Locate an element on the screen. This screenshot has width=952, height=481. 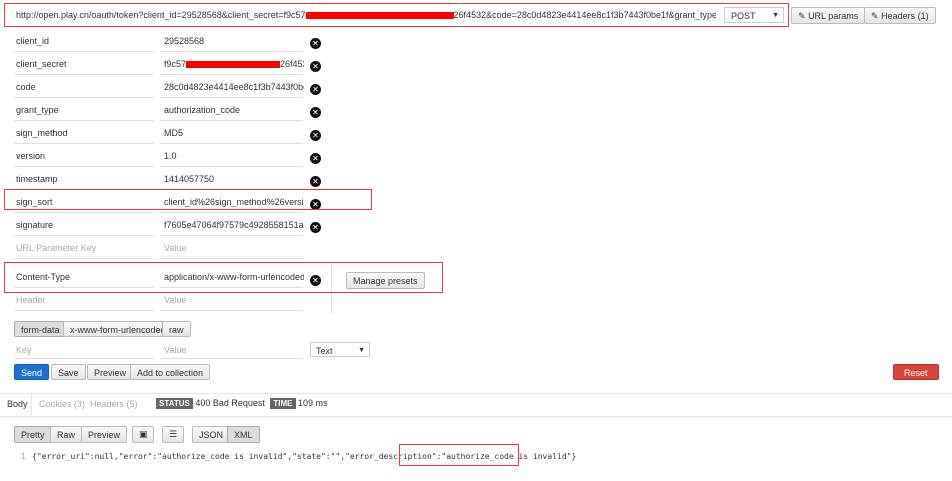
header-highlight is located at coordinates (223, 277).